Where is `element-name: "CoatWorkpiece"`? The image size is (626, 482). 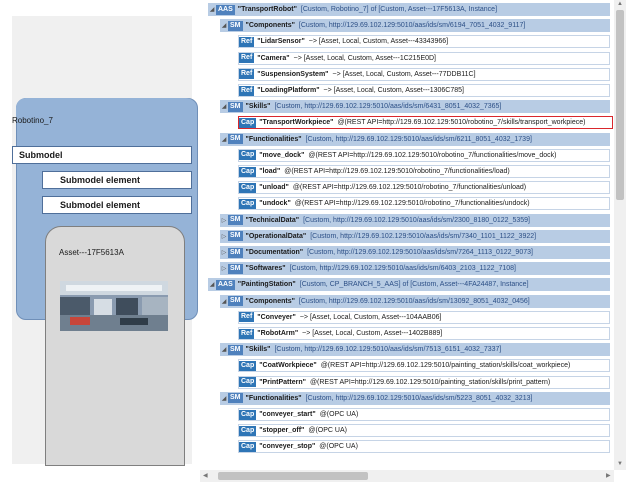 element-name: "CoatWorkpiece" is located at coordinates (288, 366).